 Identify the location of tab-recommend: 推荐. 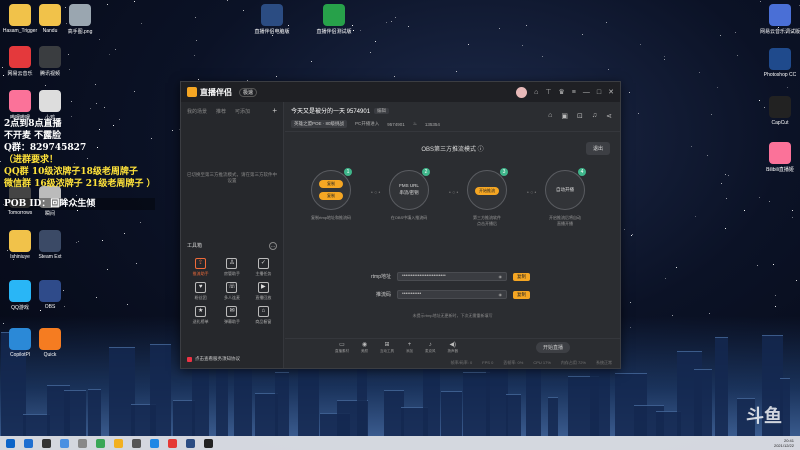
(221, 111).